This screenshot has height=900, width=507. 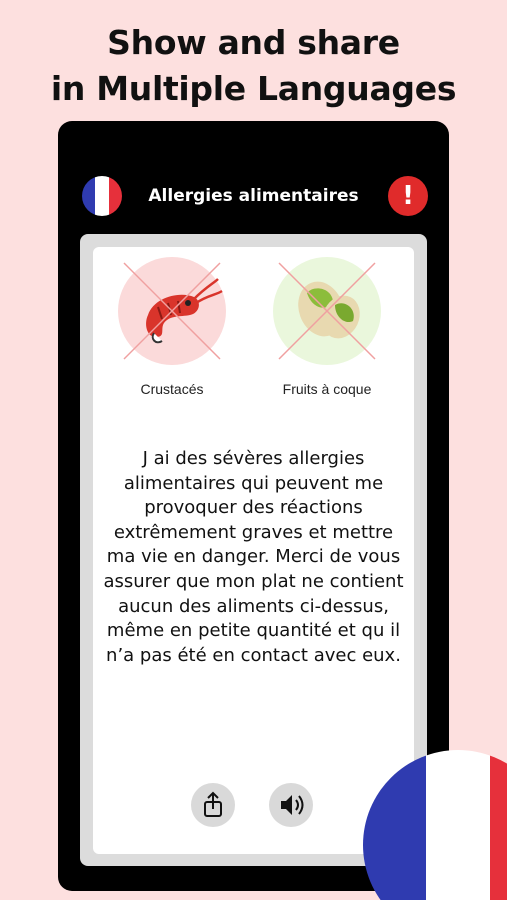 What do you see at coordinates (327, 311) in the screenshot?
I see `pistachio-icon` at bounding box center [327, 311].